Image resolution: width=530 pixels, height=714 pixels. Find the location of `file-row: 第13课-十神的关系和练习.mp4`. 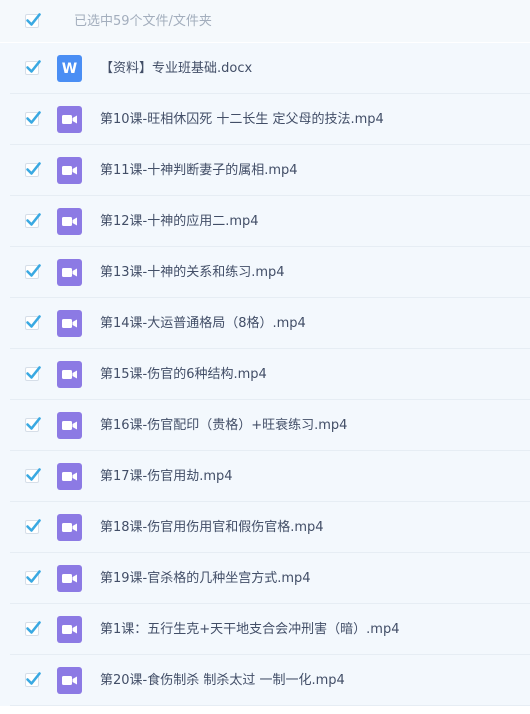

file-row: 第13课-十神的关系和练习.mp4 is located at coordinates (265, 272).